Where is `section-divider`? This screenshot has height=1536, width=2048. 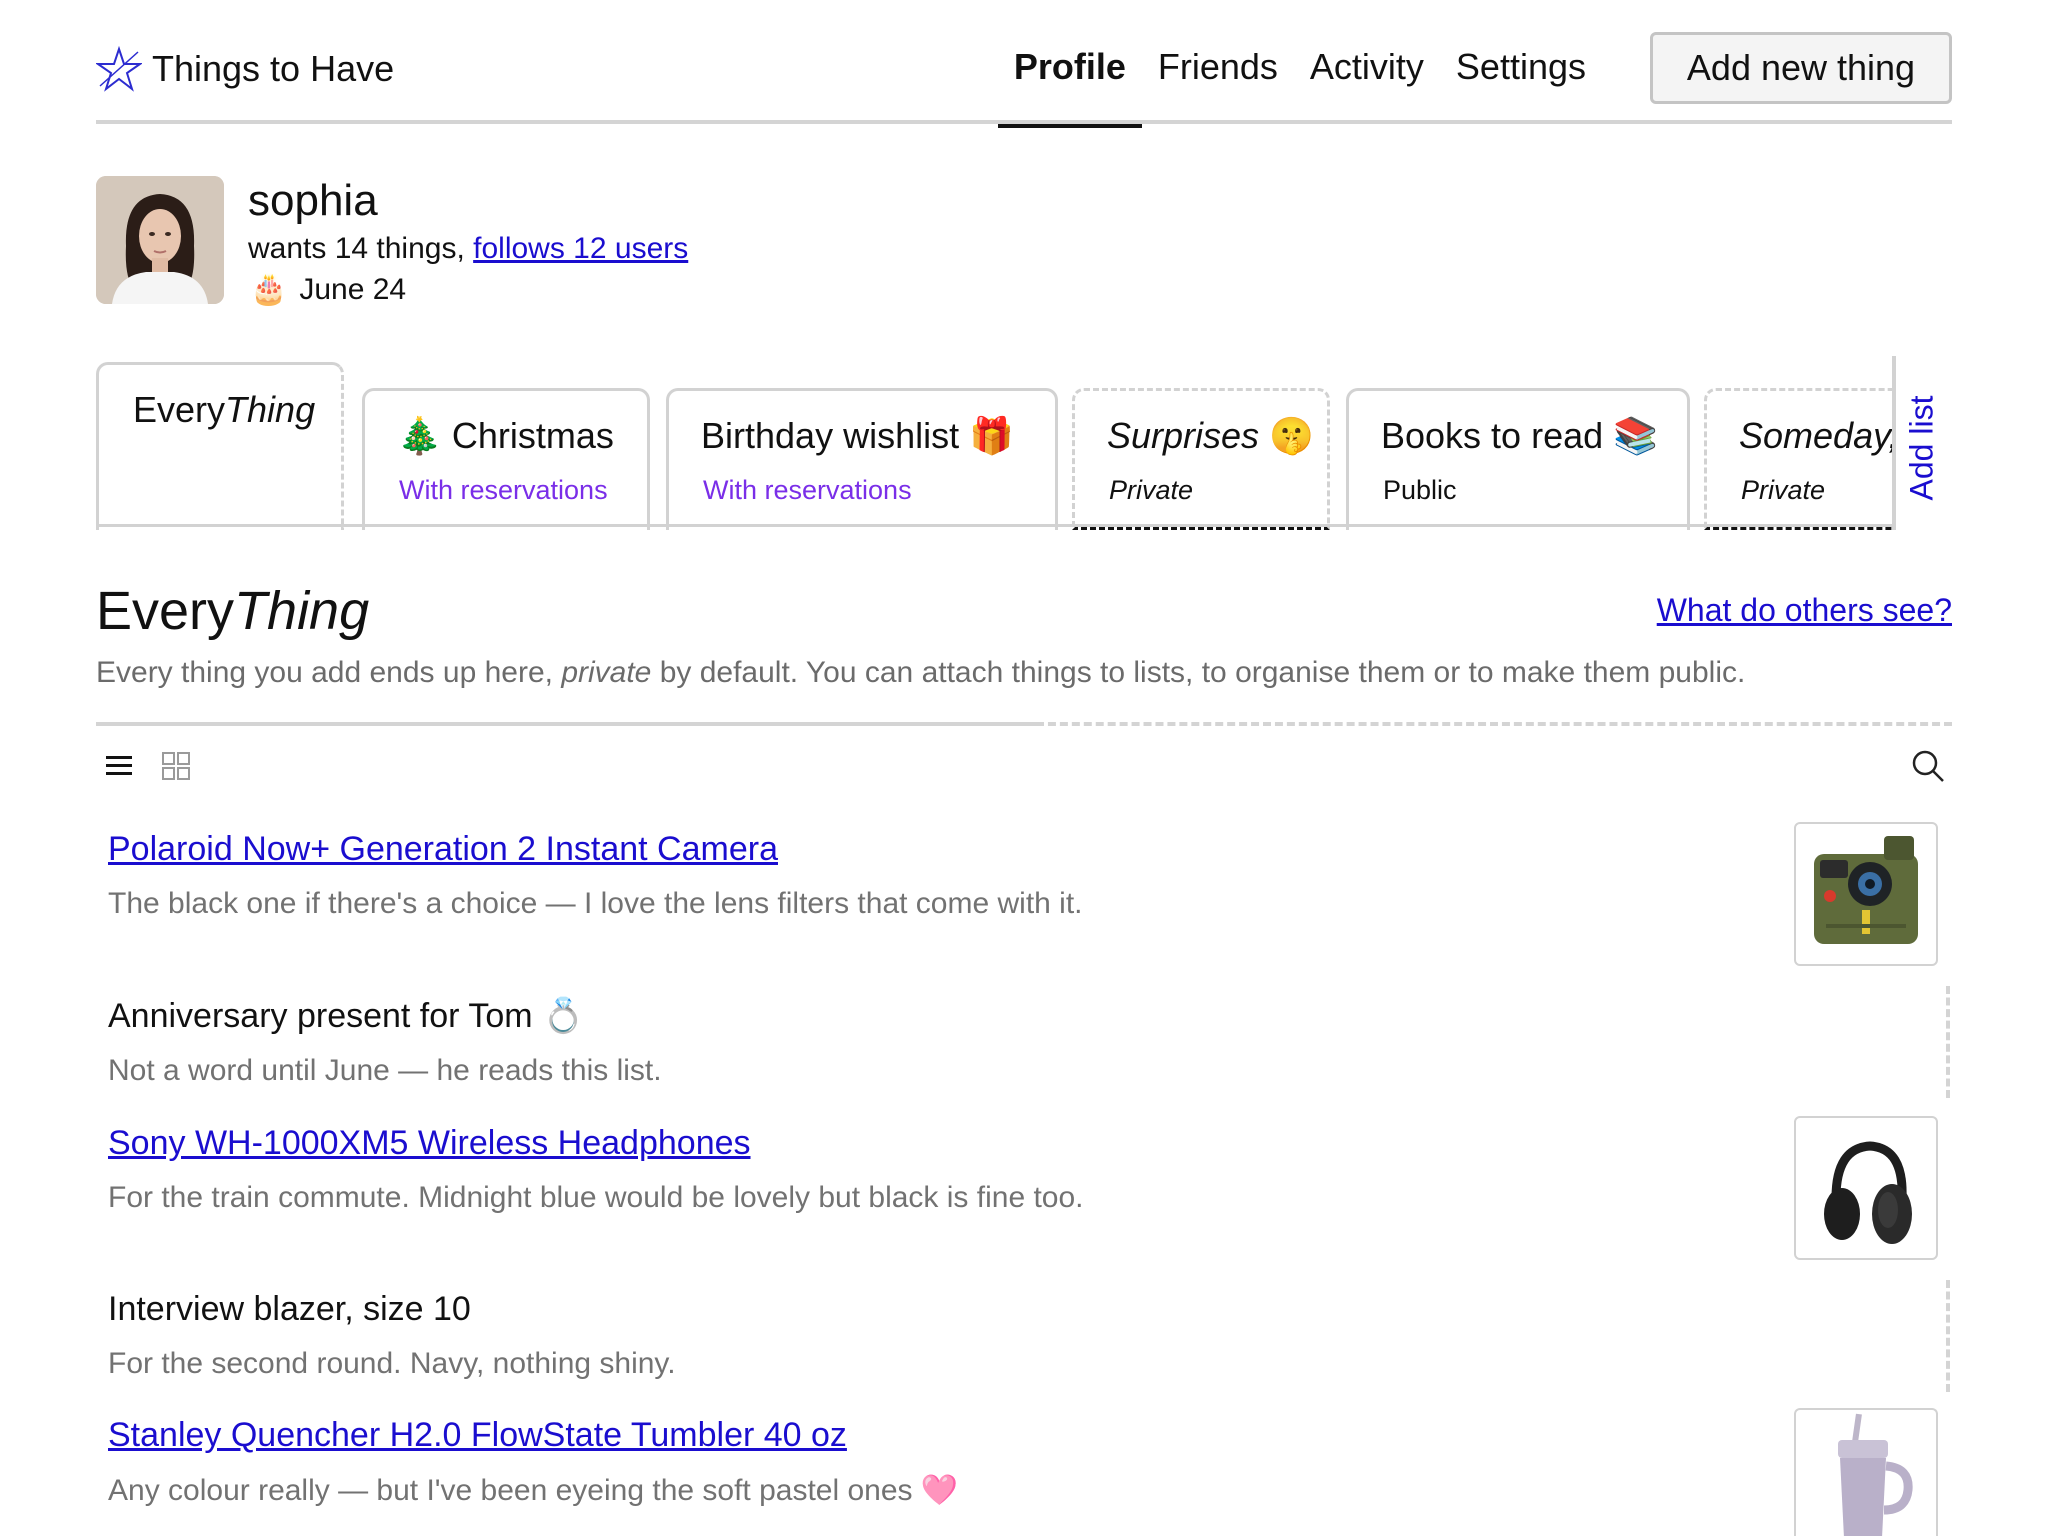 section-divider is located at coordinates (566, 724).